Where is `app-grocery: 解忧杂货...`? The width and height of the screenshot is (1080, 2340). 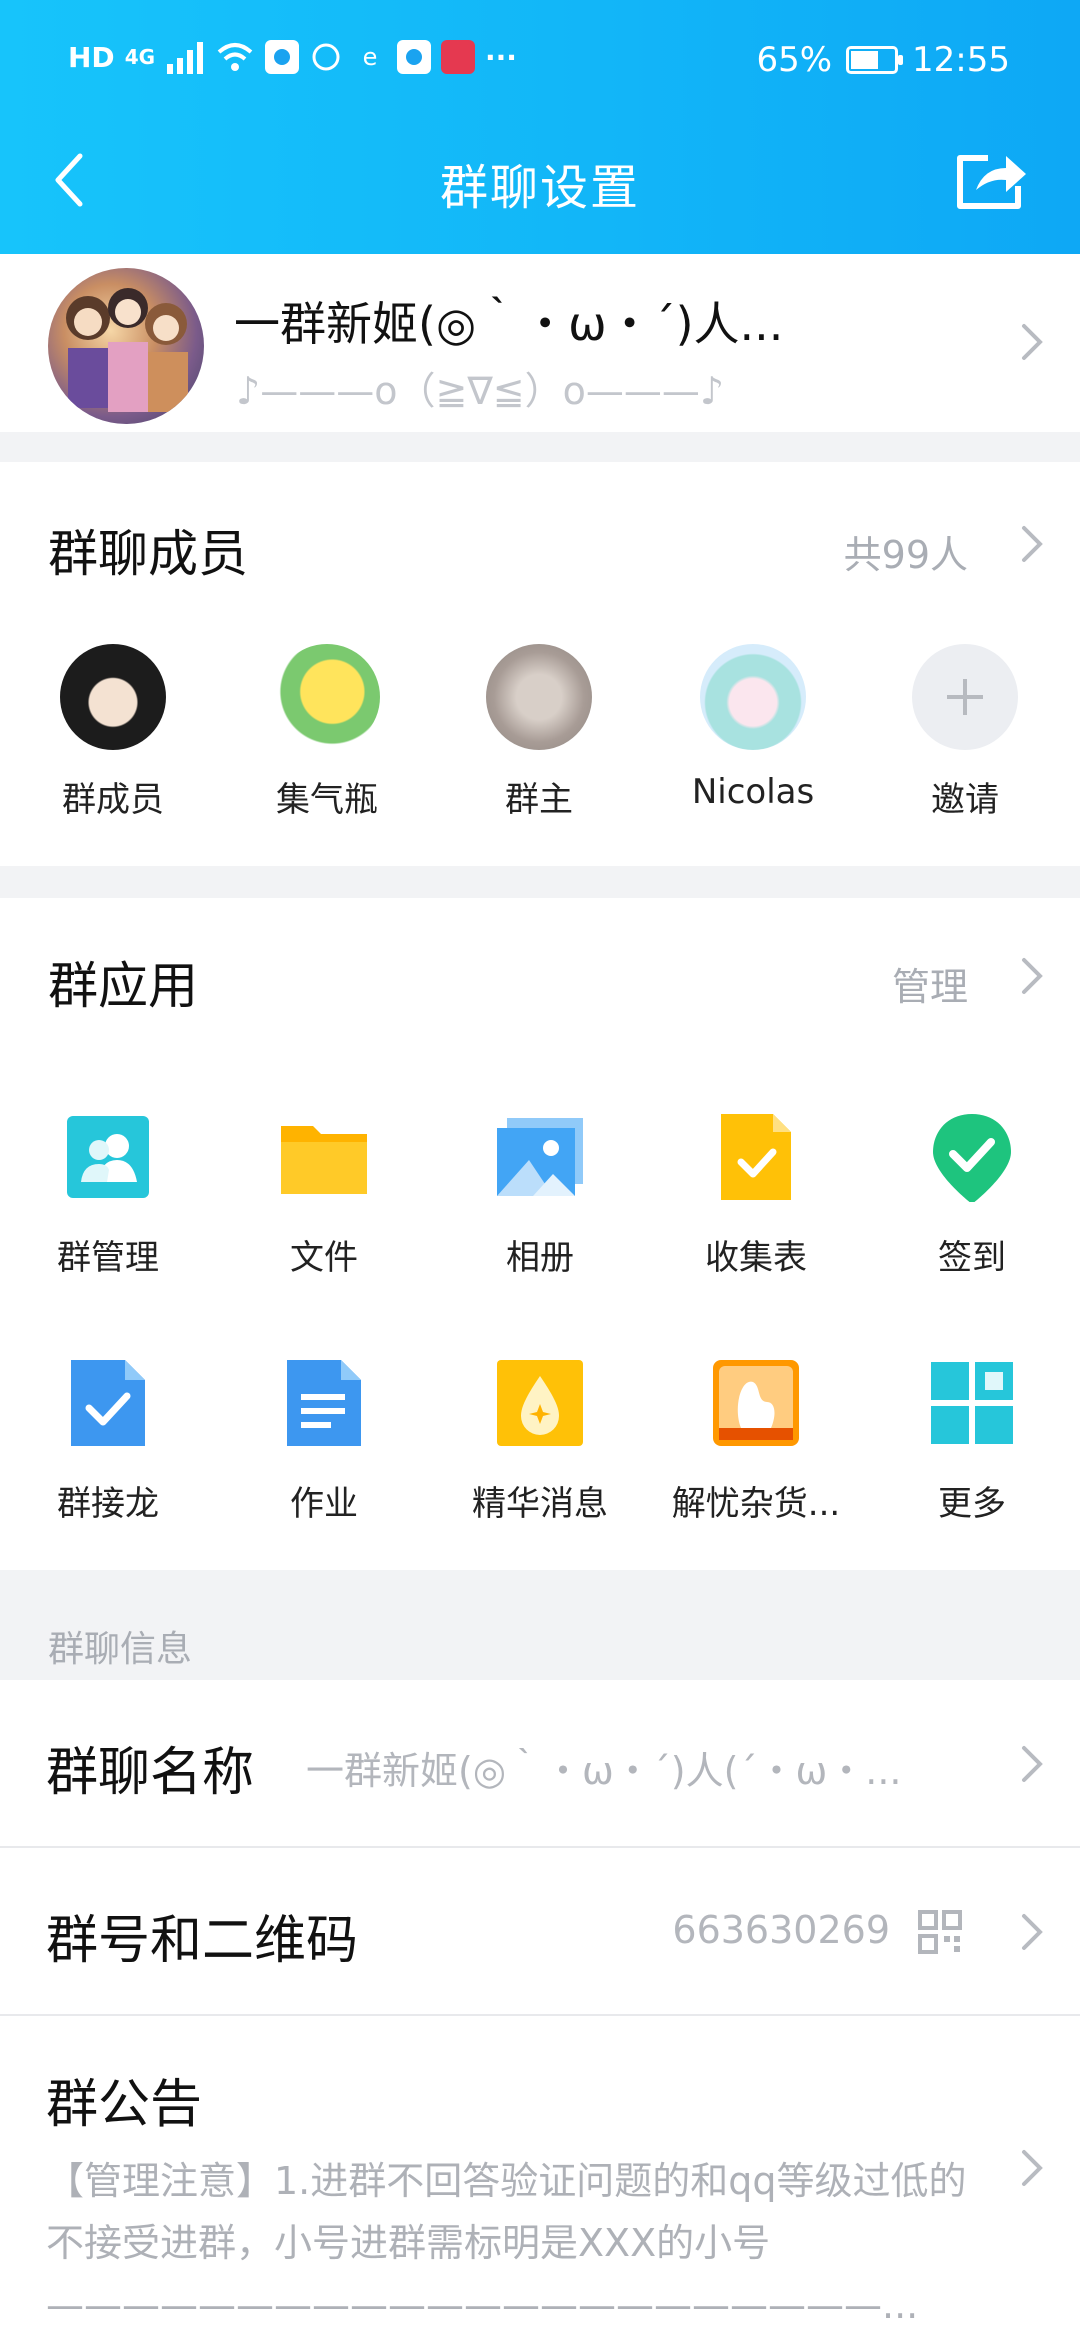
app-grocery: 解忧杂货... is located at coordinates (756, 1441).